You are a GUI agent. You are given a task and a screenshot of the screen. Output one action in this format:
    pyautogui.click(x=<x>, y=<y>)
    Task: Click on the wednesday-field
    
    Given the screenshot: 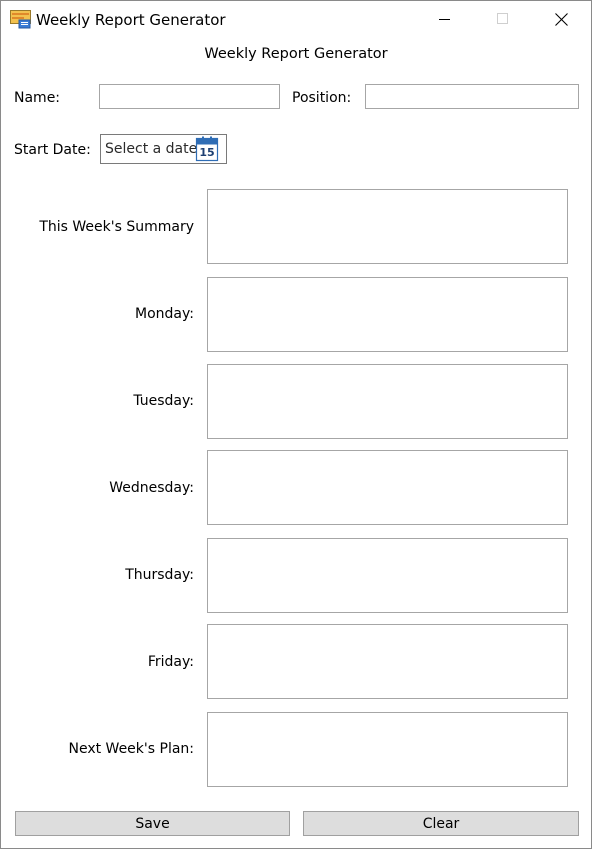 What is the action you would take?
    pyautogui.click(x=387, y=487)
    